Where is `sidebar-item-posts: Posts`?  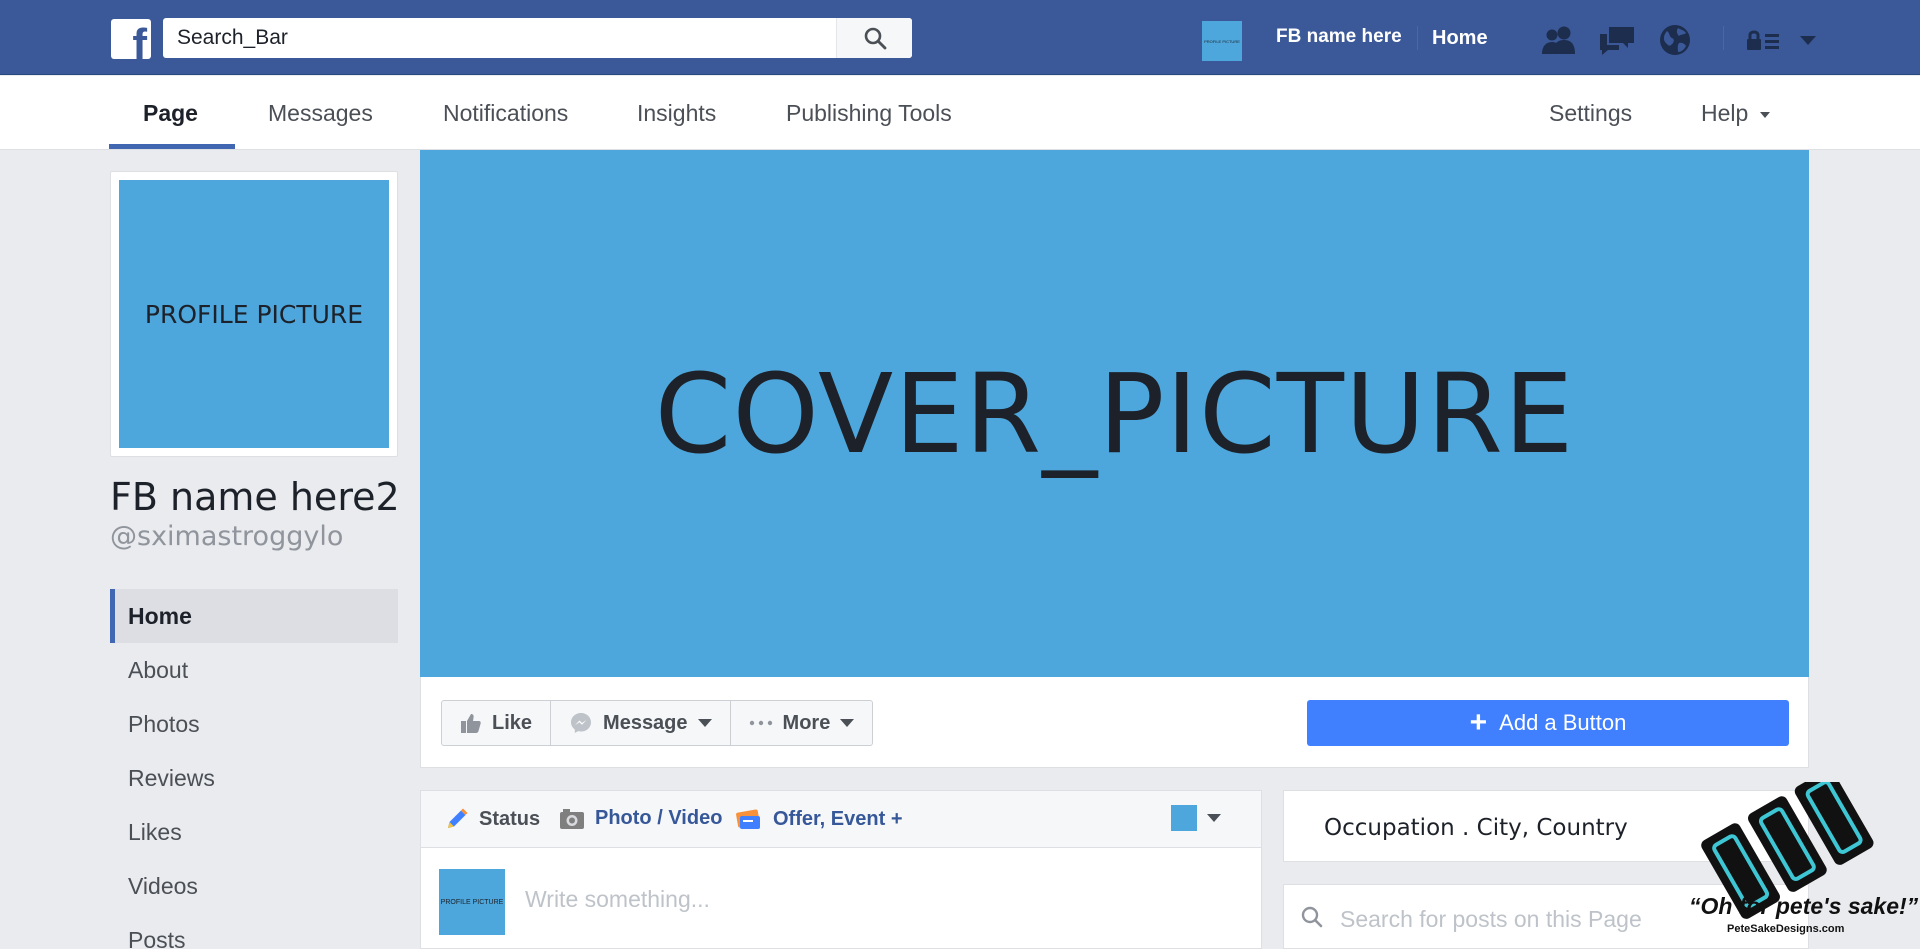 sidebar-item-posts: Posts is located at coordinates (254, 931).